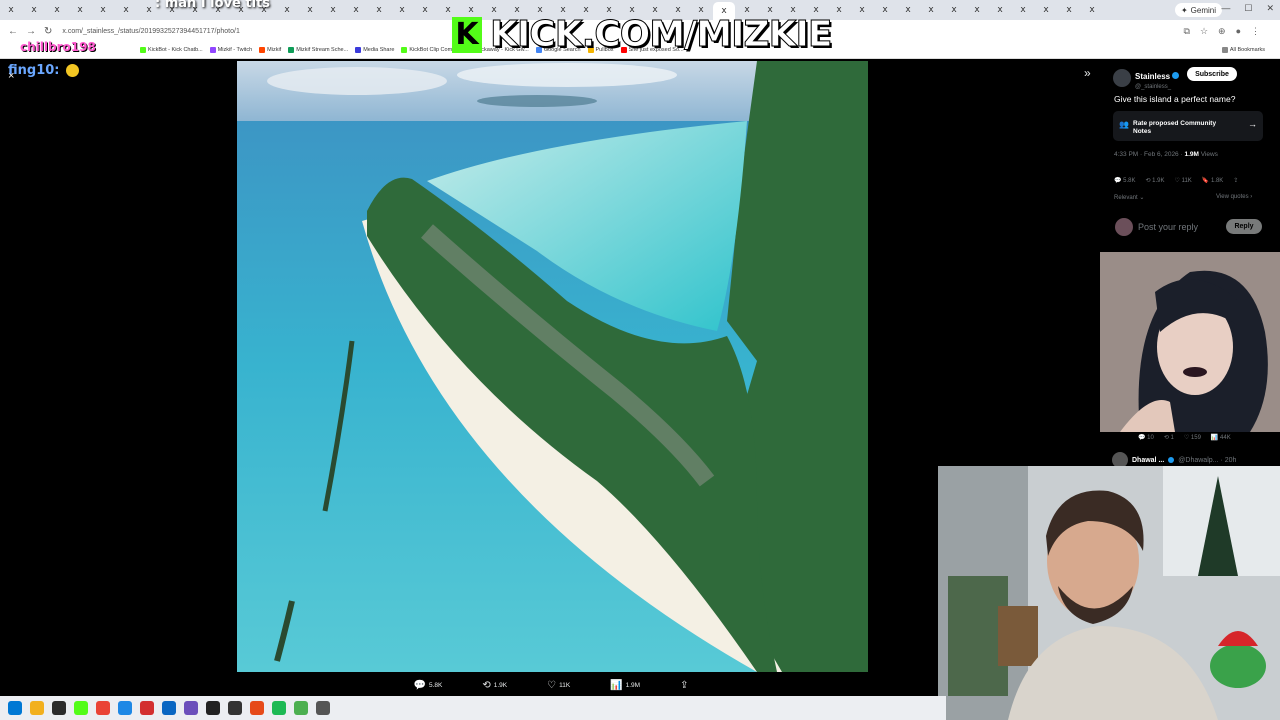  What do you see at coordinates (1212, 180) in the screenshot?
I see `bookmark-stat: 🔖 1.8K` at bounding box center [1212, 180].